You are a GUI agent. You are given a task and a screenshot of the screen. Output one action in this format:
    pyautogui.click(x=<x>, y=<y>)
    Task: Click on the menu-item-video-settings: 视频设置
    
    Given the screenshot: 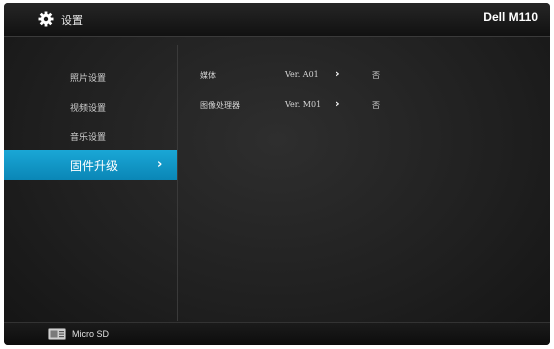 What is the action you would take?
    pyautogui.click(x=90, y=107)
    